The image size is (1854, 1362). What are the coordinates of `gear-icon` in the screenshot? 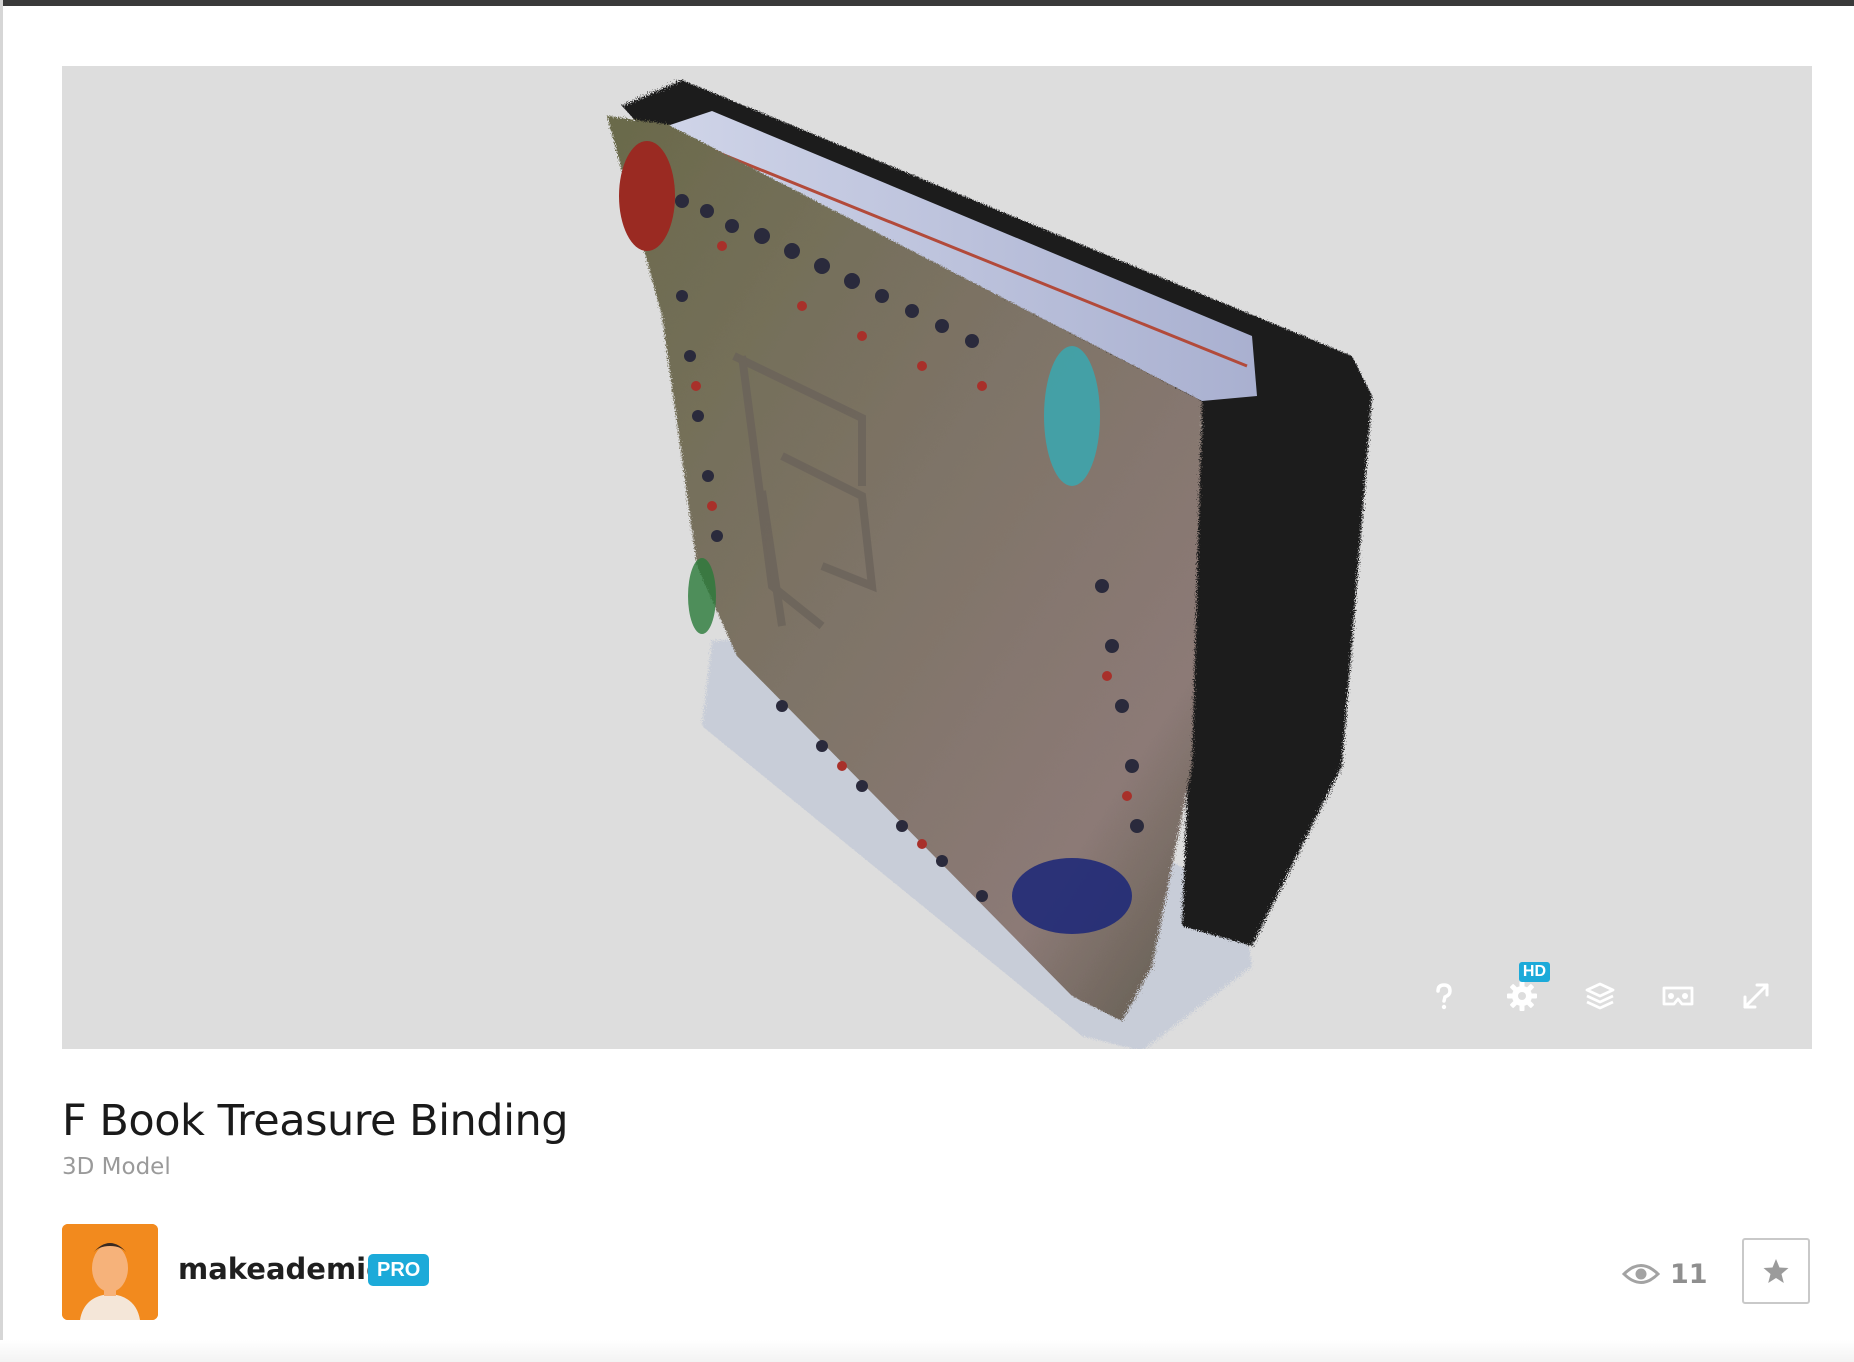 It's located at (1522, 996).